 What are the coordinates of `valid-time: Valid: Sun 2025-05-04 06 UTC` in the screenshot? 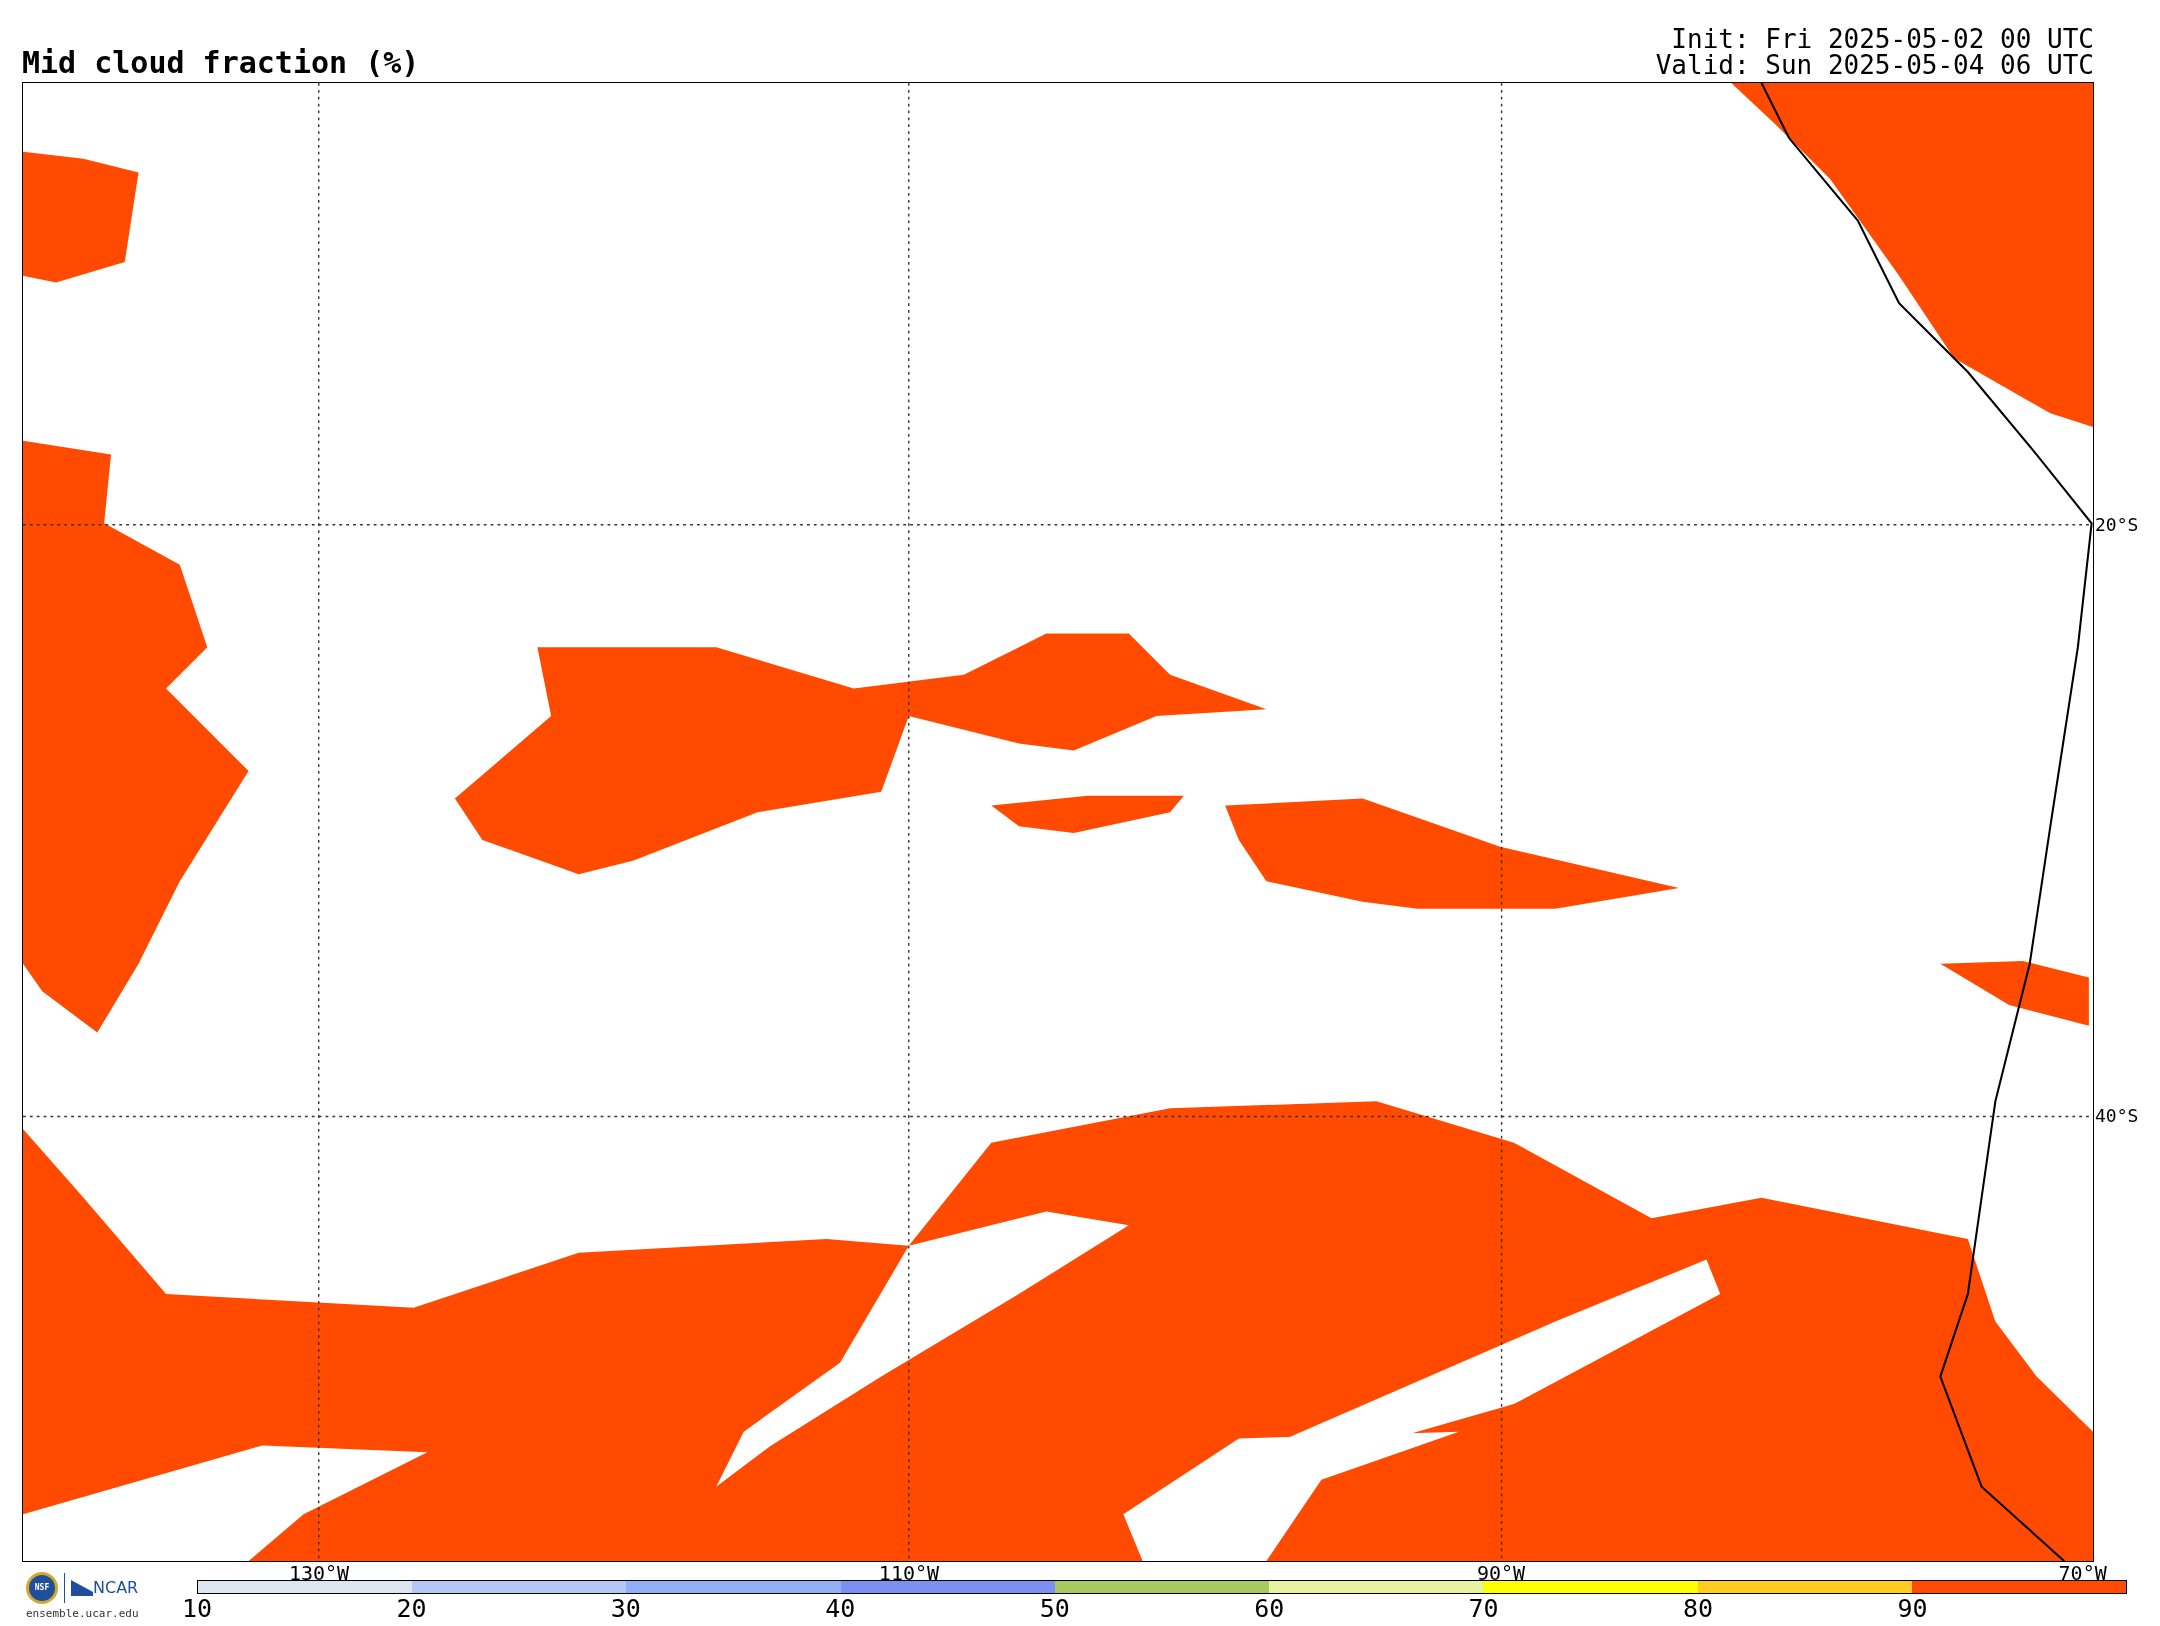 It's located at (1874, 65).